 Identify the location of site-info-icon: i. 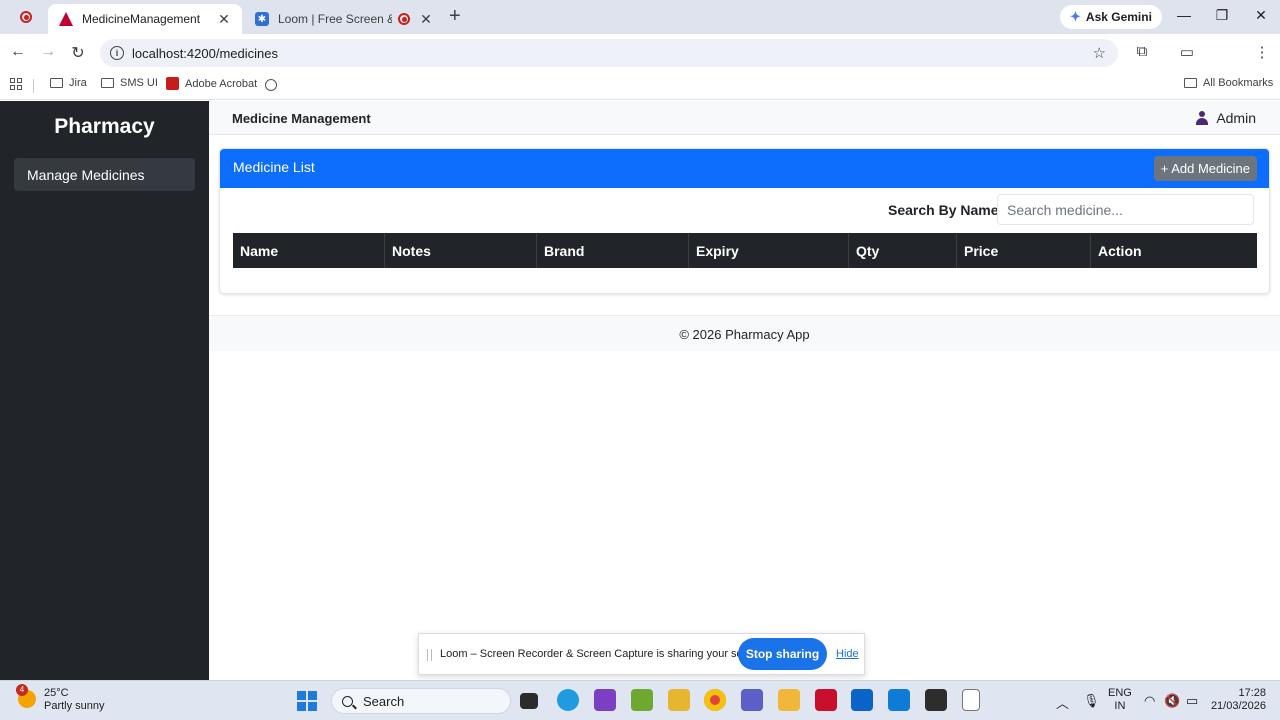
(117, 53).